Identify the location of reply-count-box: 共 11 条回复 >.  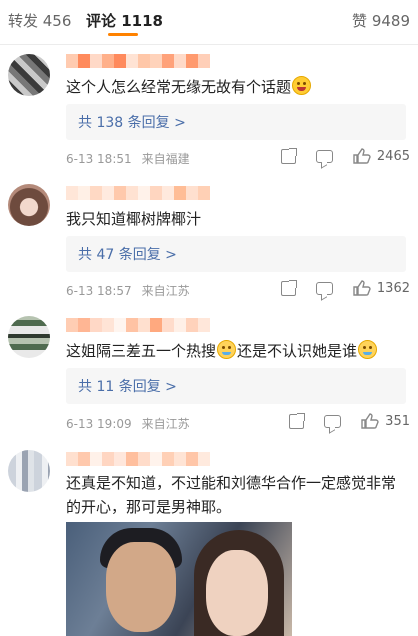
(236, 386).